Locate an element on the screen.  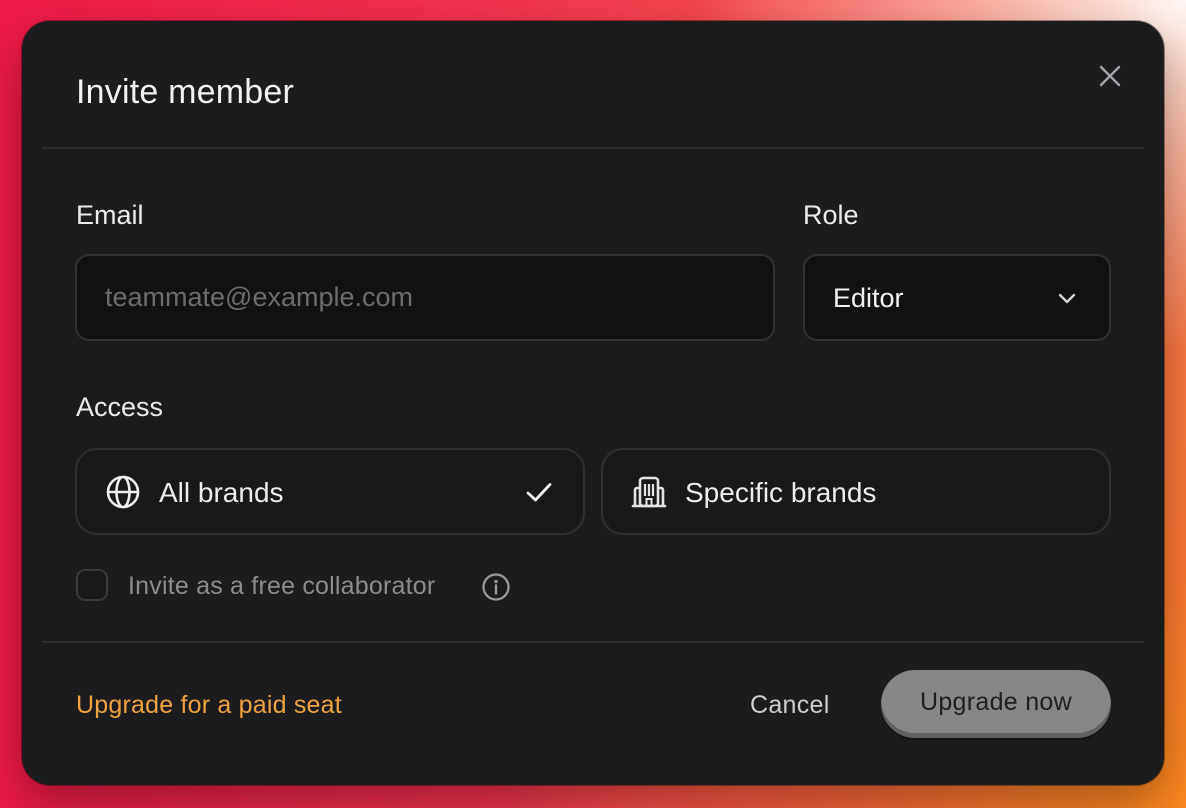
footer-divider is located at coordinates (593, 642).